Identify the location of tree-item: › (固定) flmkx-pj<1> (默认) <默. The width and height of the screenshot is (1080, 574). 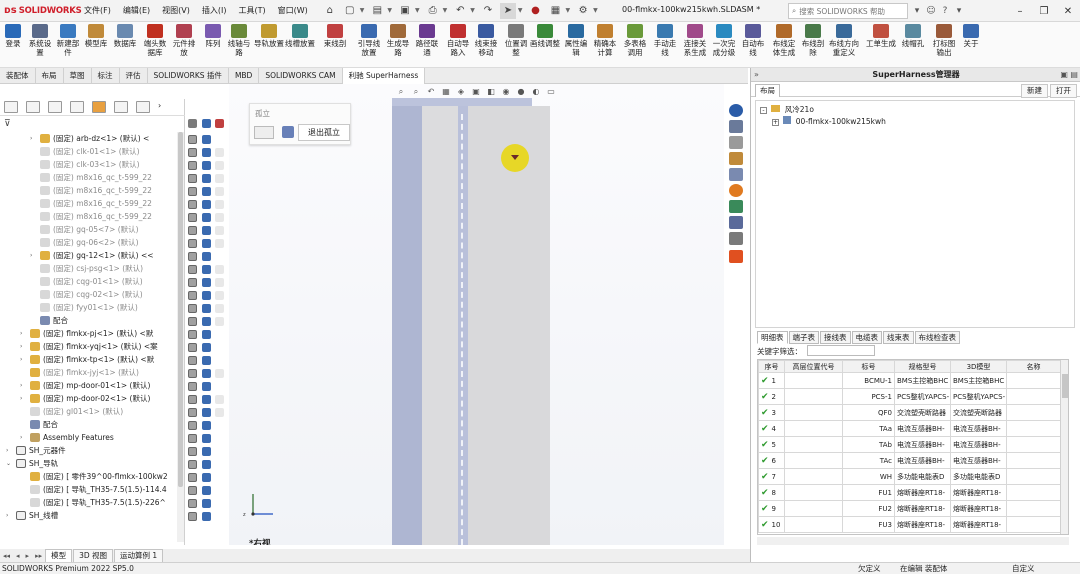
(88, 333).